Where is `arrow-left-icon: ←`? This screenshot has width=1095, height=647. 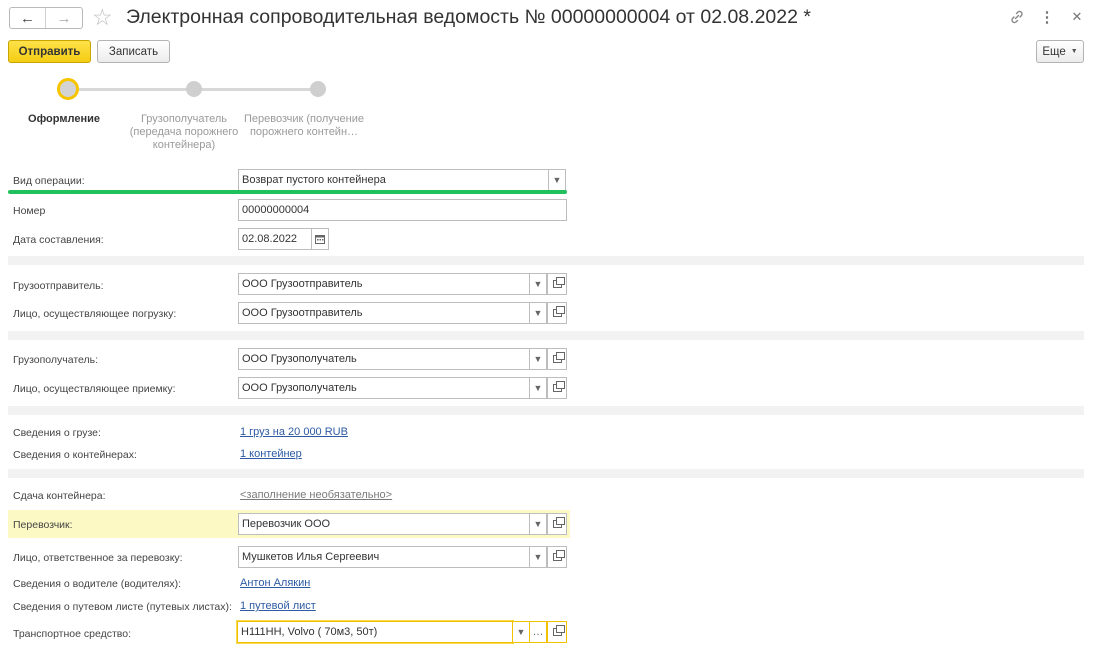
arrow-left-icon: ← is located at coordinates (27, 18).